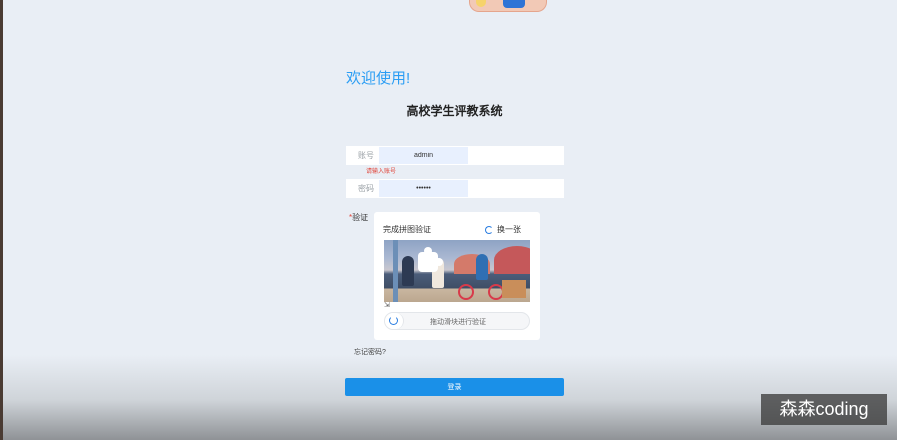  Describe the element at coordinates (514, 289) in the screenshot. I see `image-boxes` at that location.